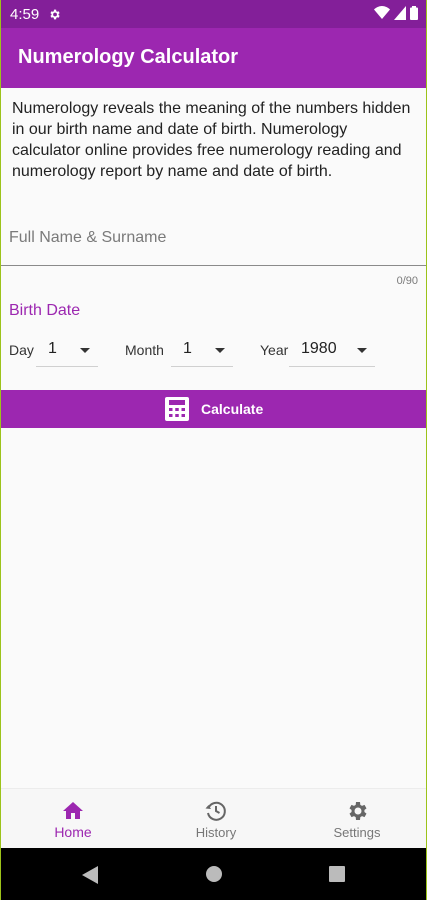 The image size is (427, 900). What do you see at coordinates (88, 237) in the screenshot?
I see `full-name-placeholder: Full Name & Surname` at bounding box center [88, 237].